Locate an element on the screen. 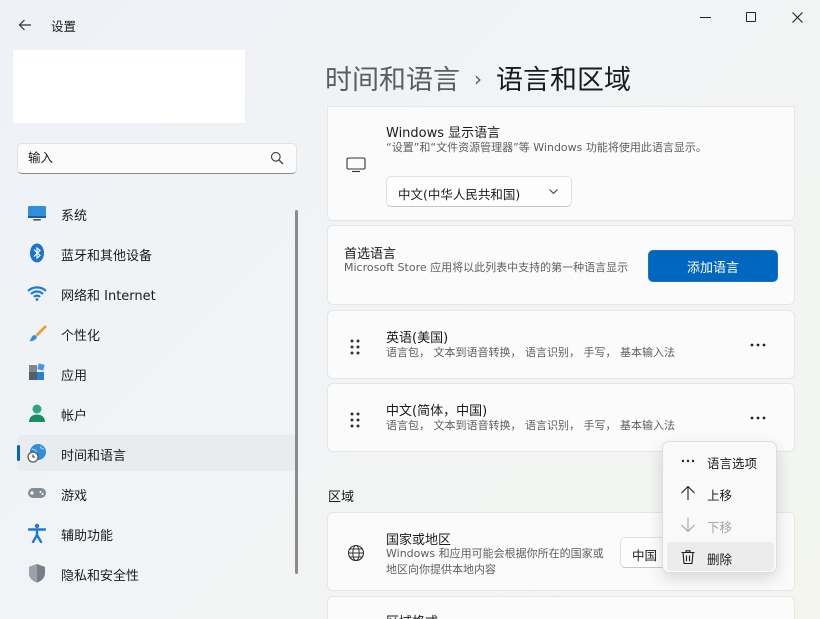 This screenshot has width=820, height=619. sidebar-item-privacy: 隐私和安全性 is located at coordinates (157, 573).